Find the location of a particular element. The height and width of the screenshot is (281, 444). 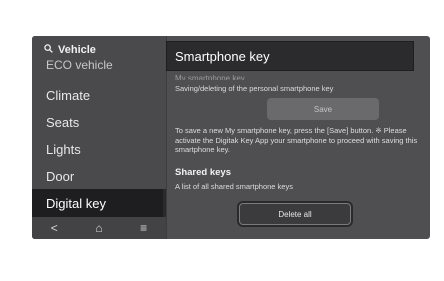

scrolled-section-title: My smartphone key is located at coordinates (210, 77).